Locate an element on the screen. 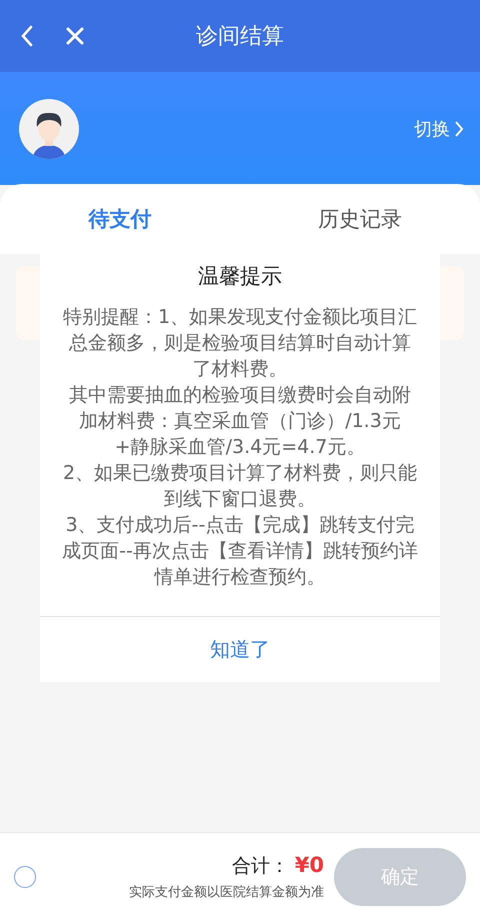 This screenshot has height=921, width=480. payment-note: 实际支付金额以医院结算金额为准 is located at coordinates (226, 892).